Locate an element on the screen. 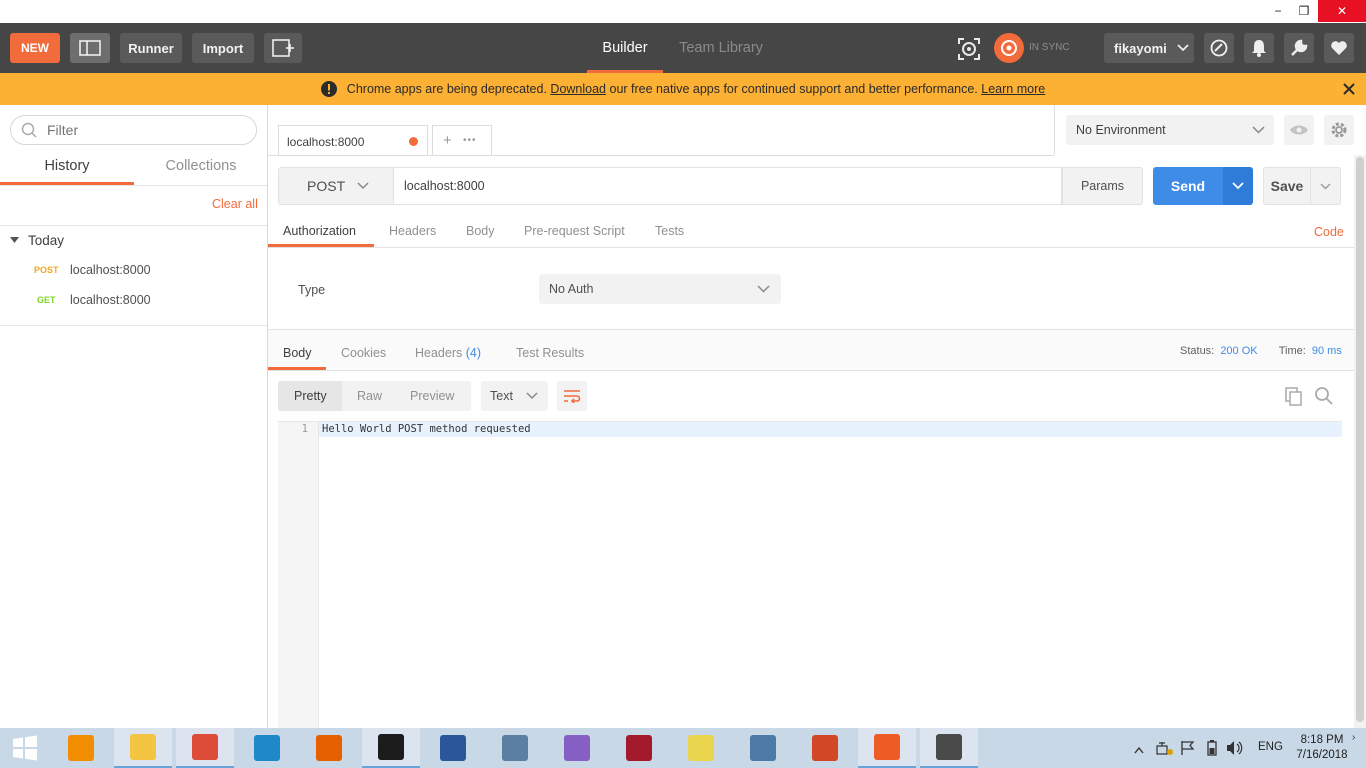 The width and height of the screenshot is (1366, 768). heart-icon is located at coordinates (1339, 48).